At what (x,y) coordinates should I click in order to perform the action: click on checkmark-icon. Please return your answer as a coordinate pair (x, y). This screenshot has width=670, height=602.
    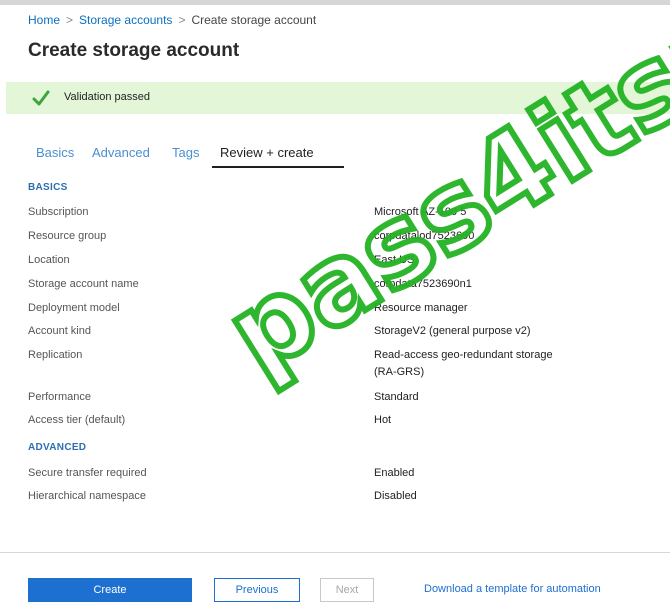
    Looking at the image, I should click on (41, 98).